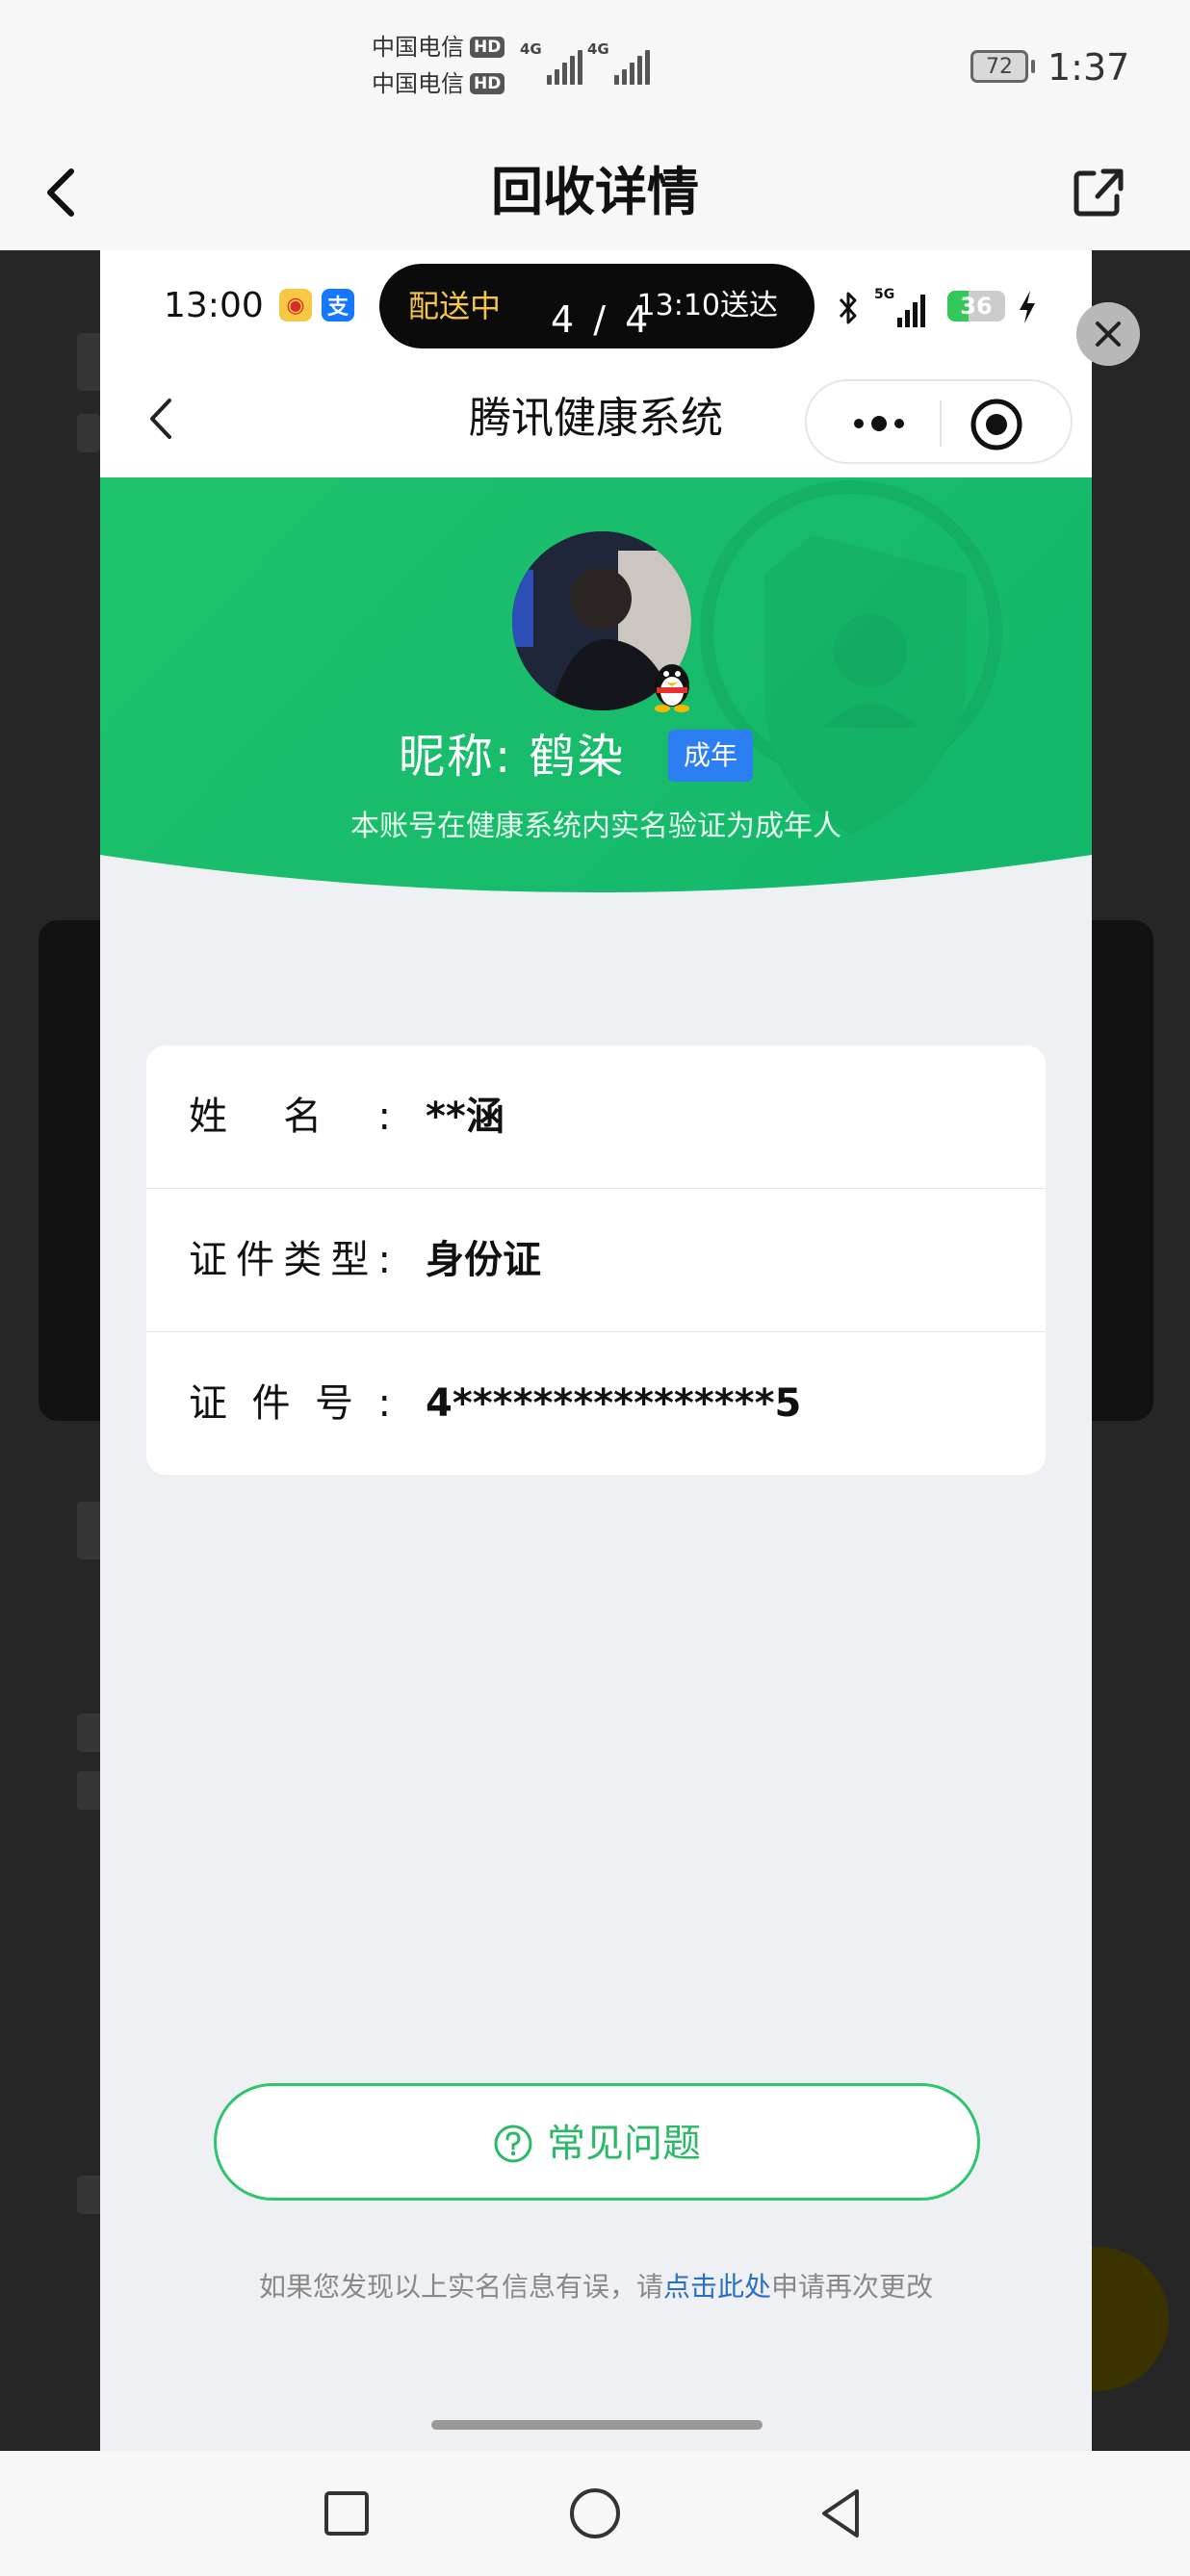 The image size is (1190, 2576). Describe the element at coordinates (1028, 307) in the screenshot. I see `charging-icon` at that location.